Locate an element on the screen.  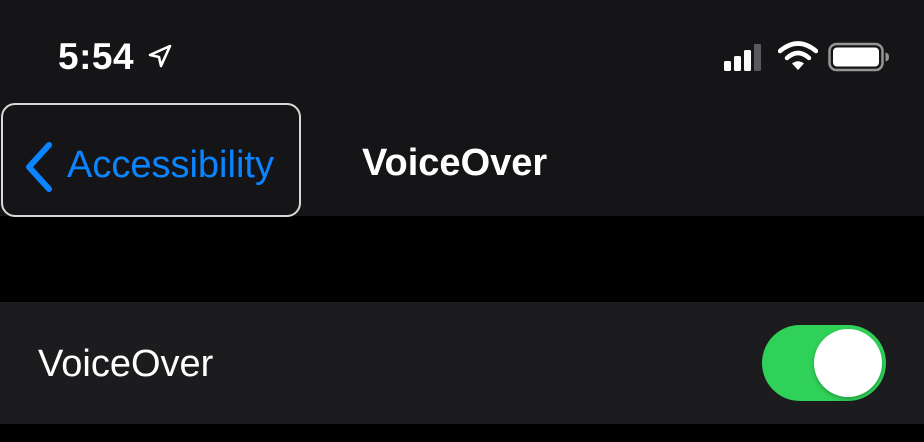
back-button: Accessibility is located at coordinates (151, 160).